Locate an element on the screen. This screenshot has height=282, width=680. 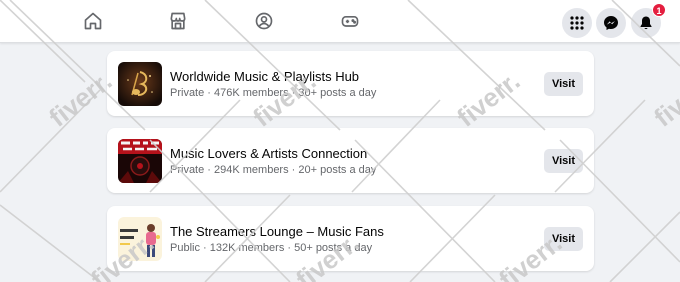
menu-button is located at coordinates (577, 23).